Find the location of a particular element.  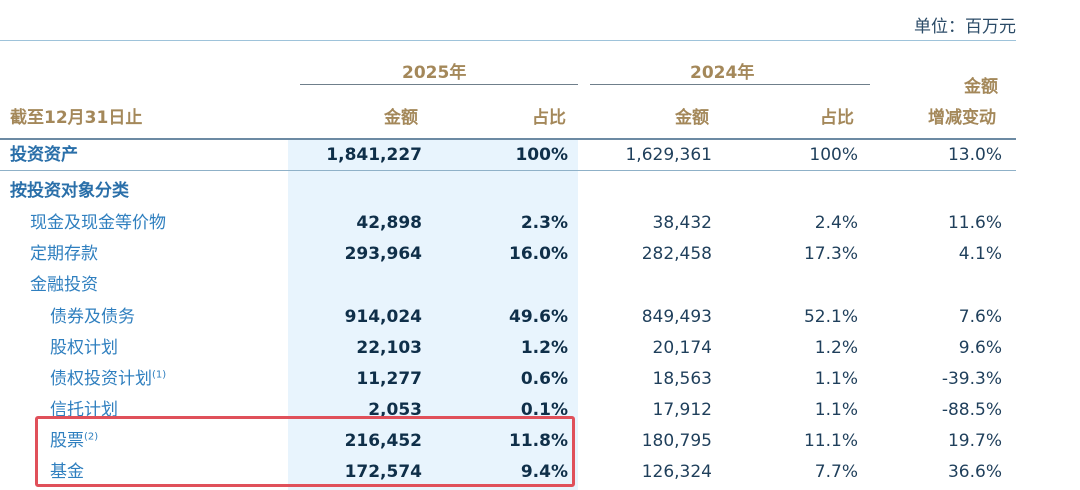

amount-2024: 17,912 is located at coordinates (682, 410).